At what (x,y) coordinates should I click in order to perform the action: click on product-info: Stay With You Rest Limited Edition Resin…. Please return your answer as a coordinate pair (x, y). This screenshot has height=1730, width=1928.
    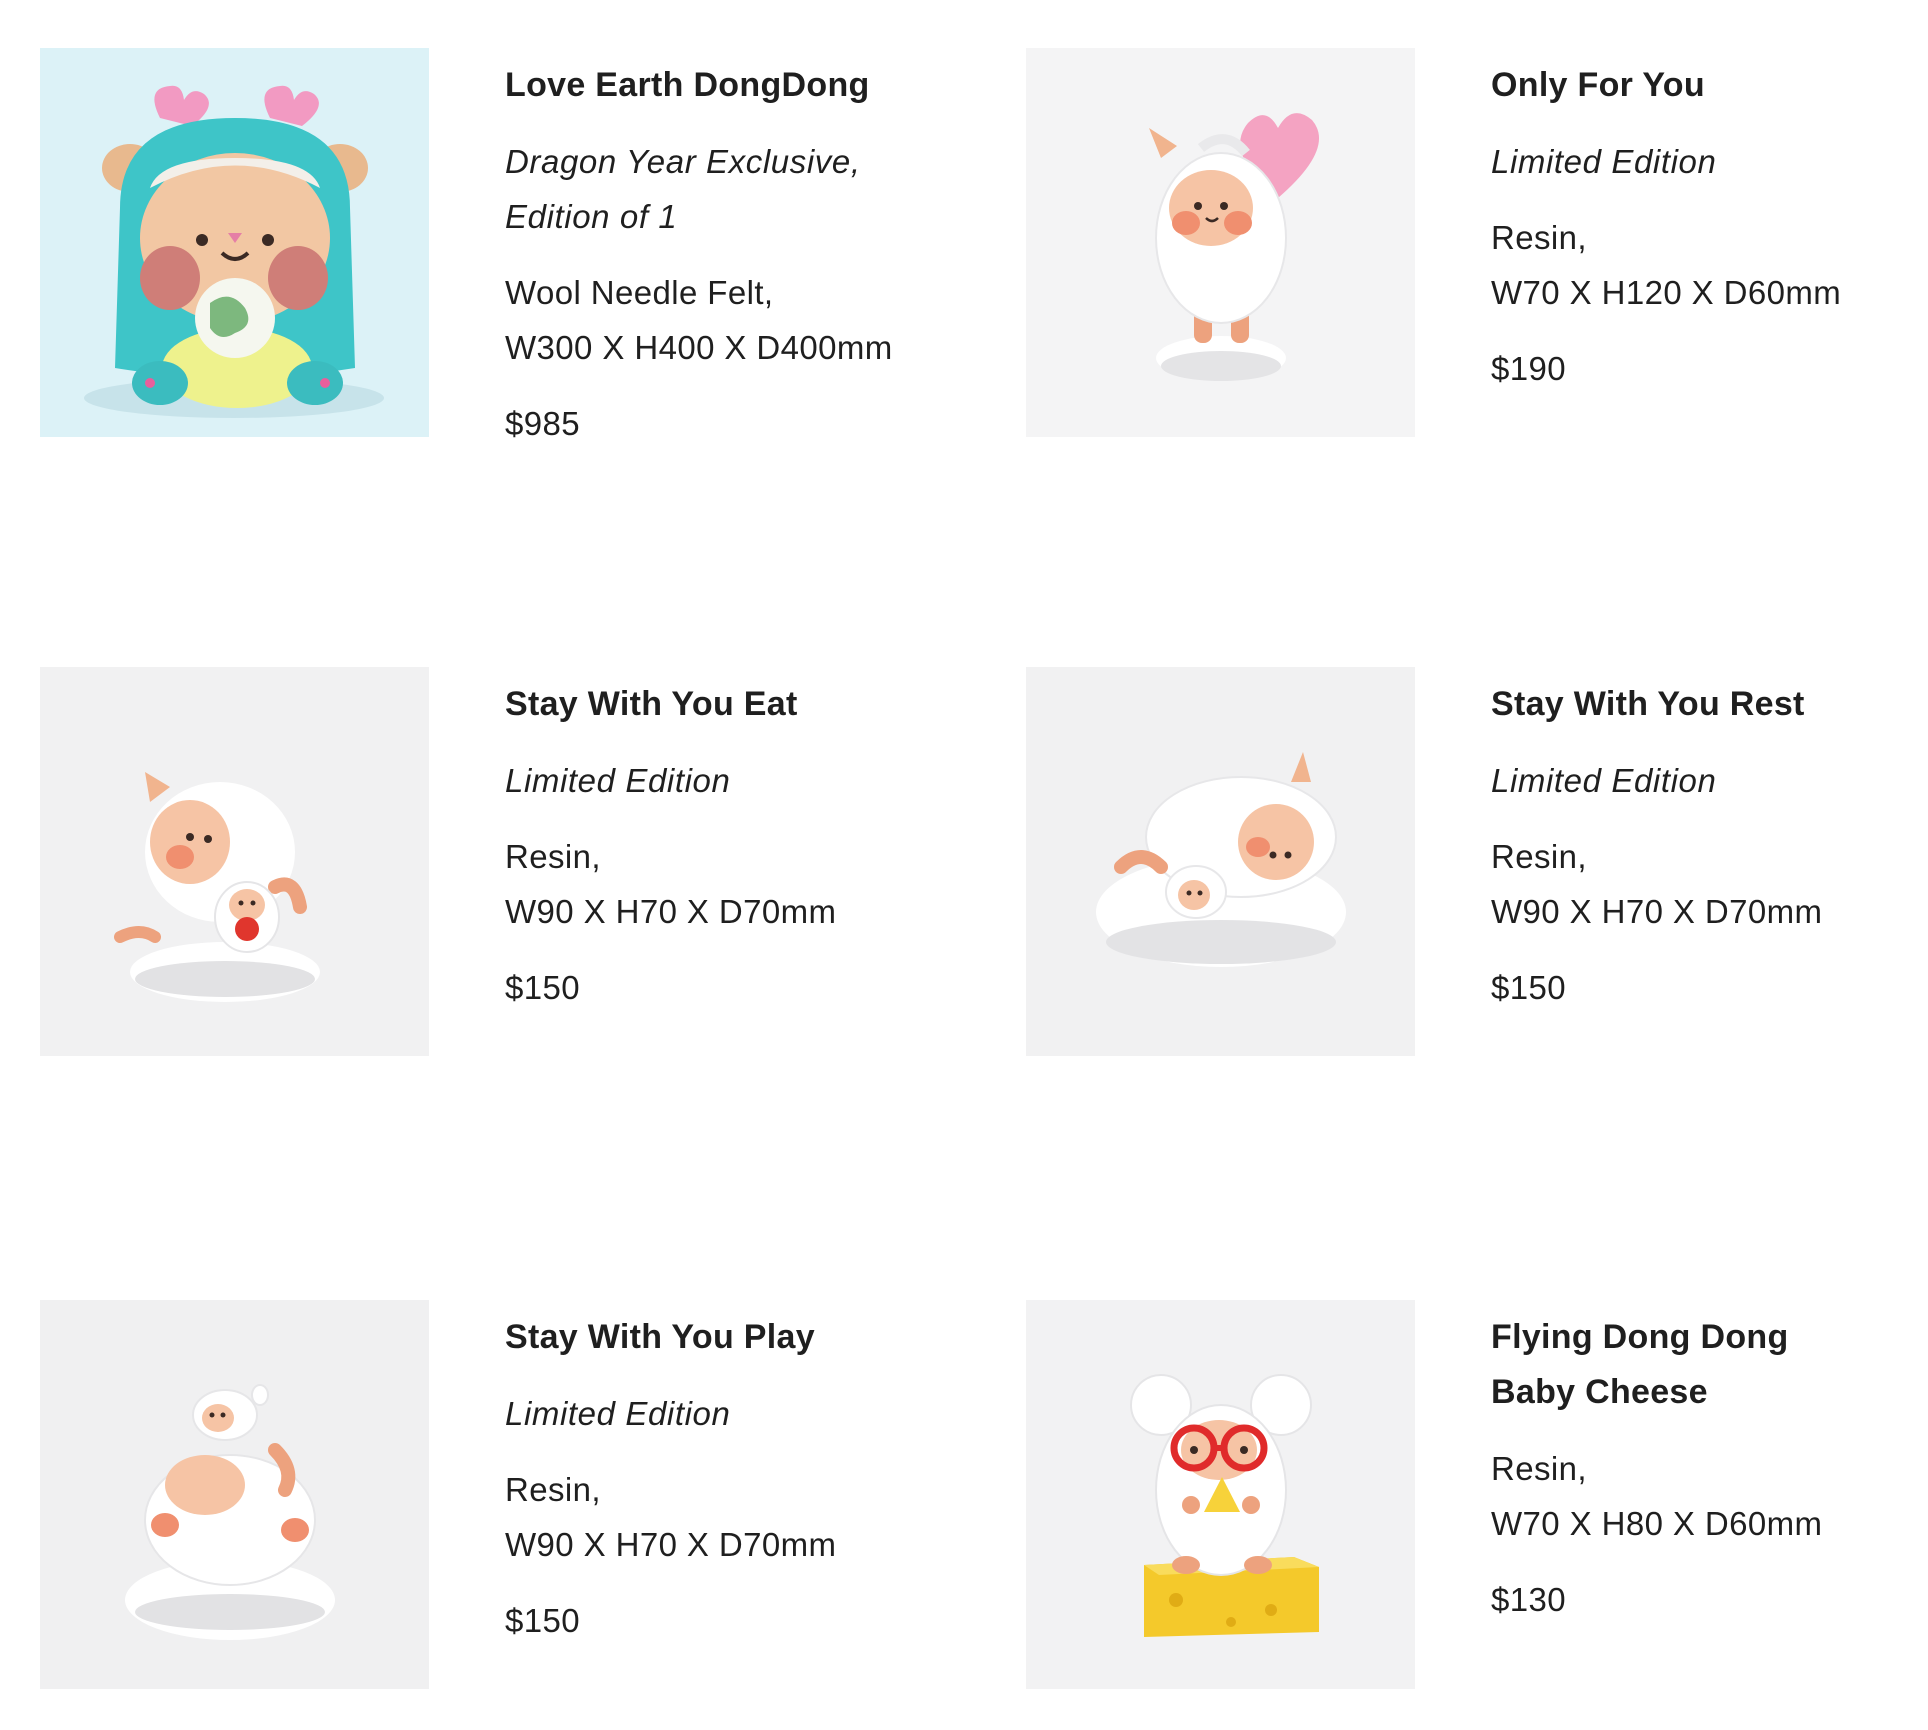
    Looking at the image, I should click on (1709, 841).